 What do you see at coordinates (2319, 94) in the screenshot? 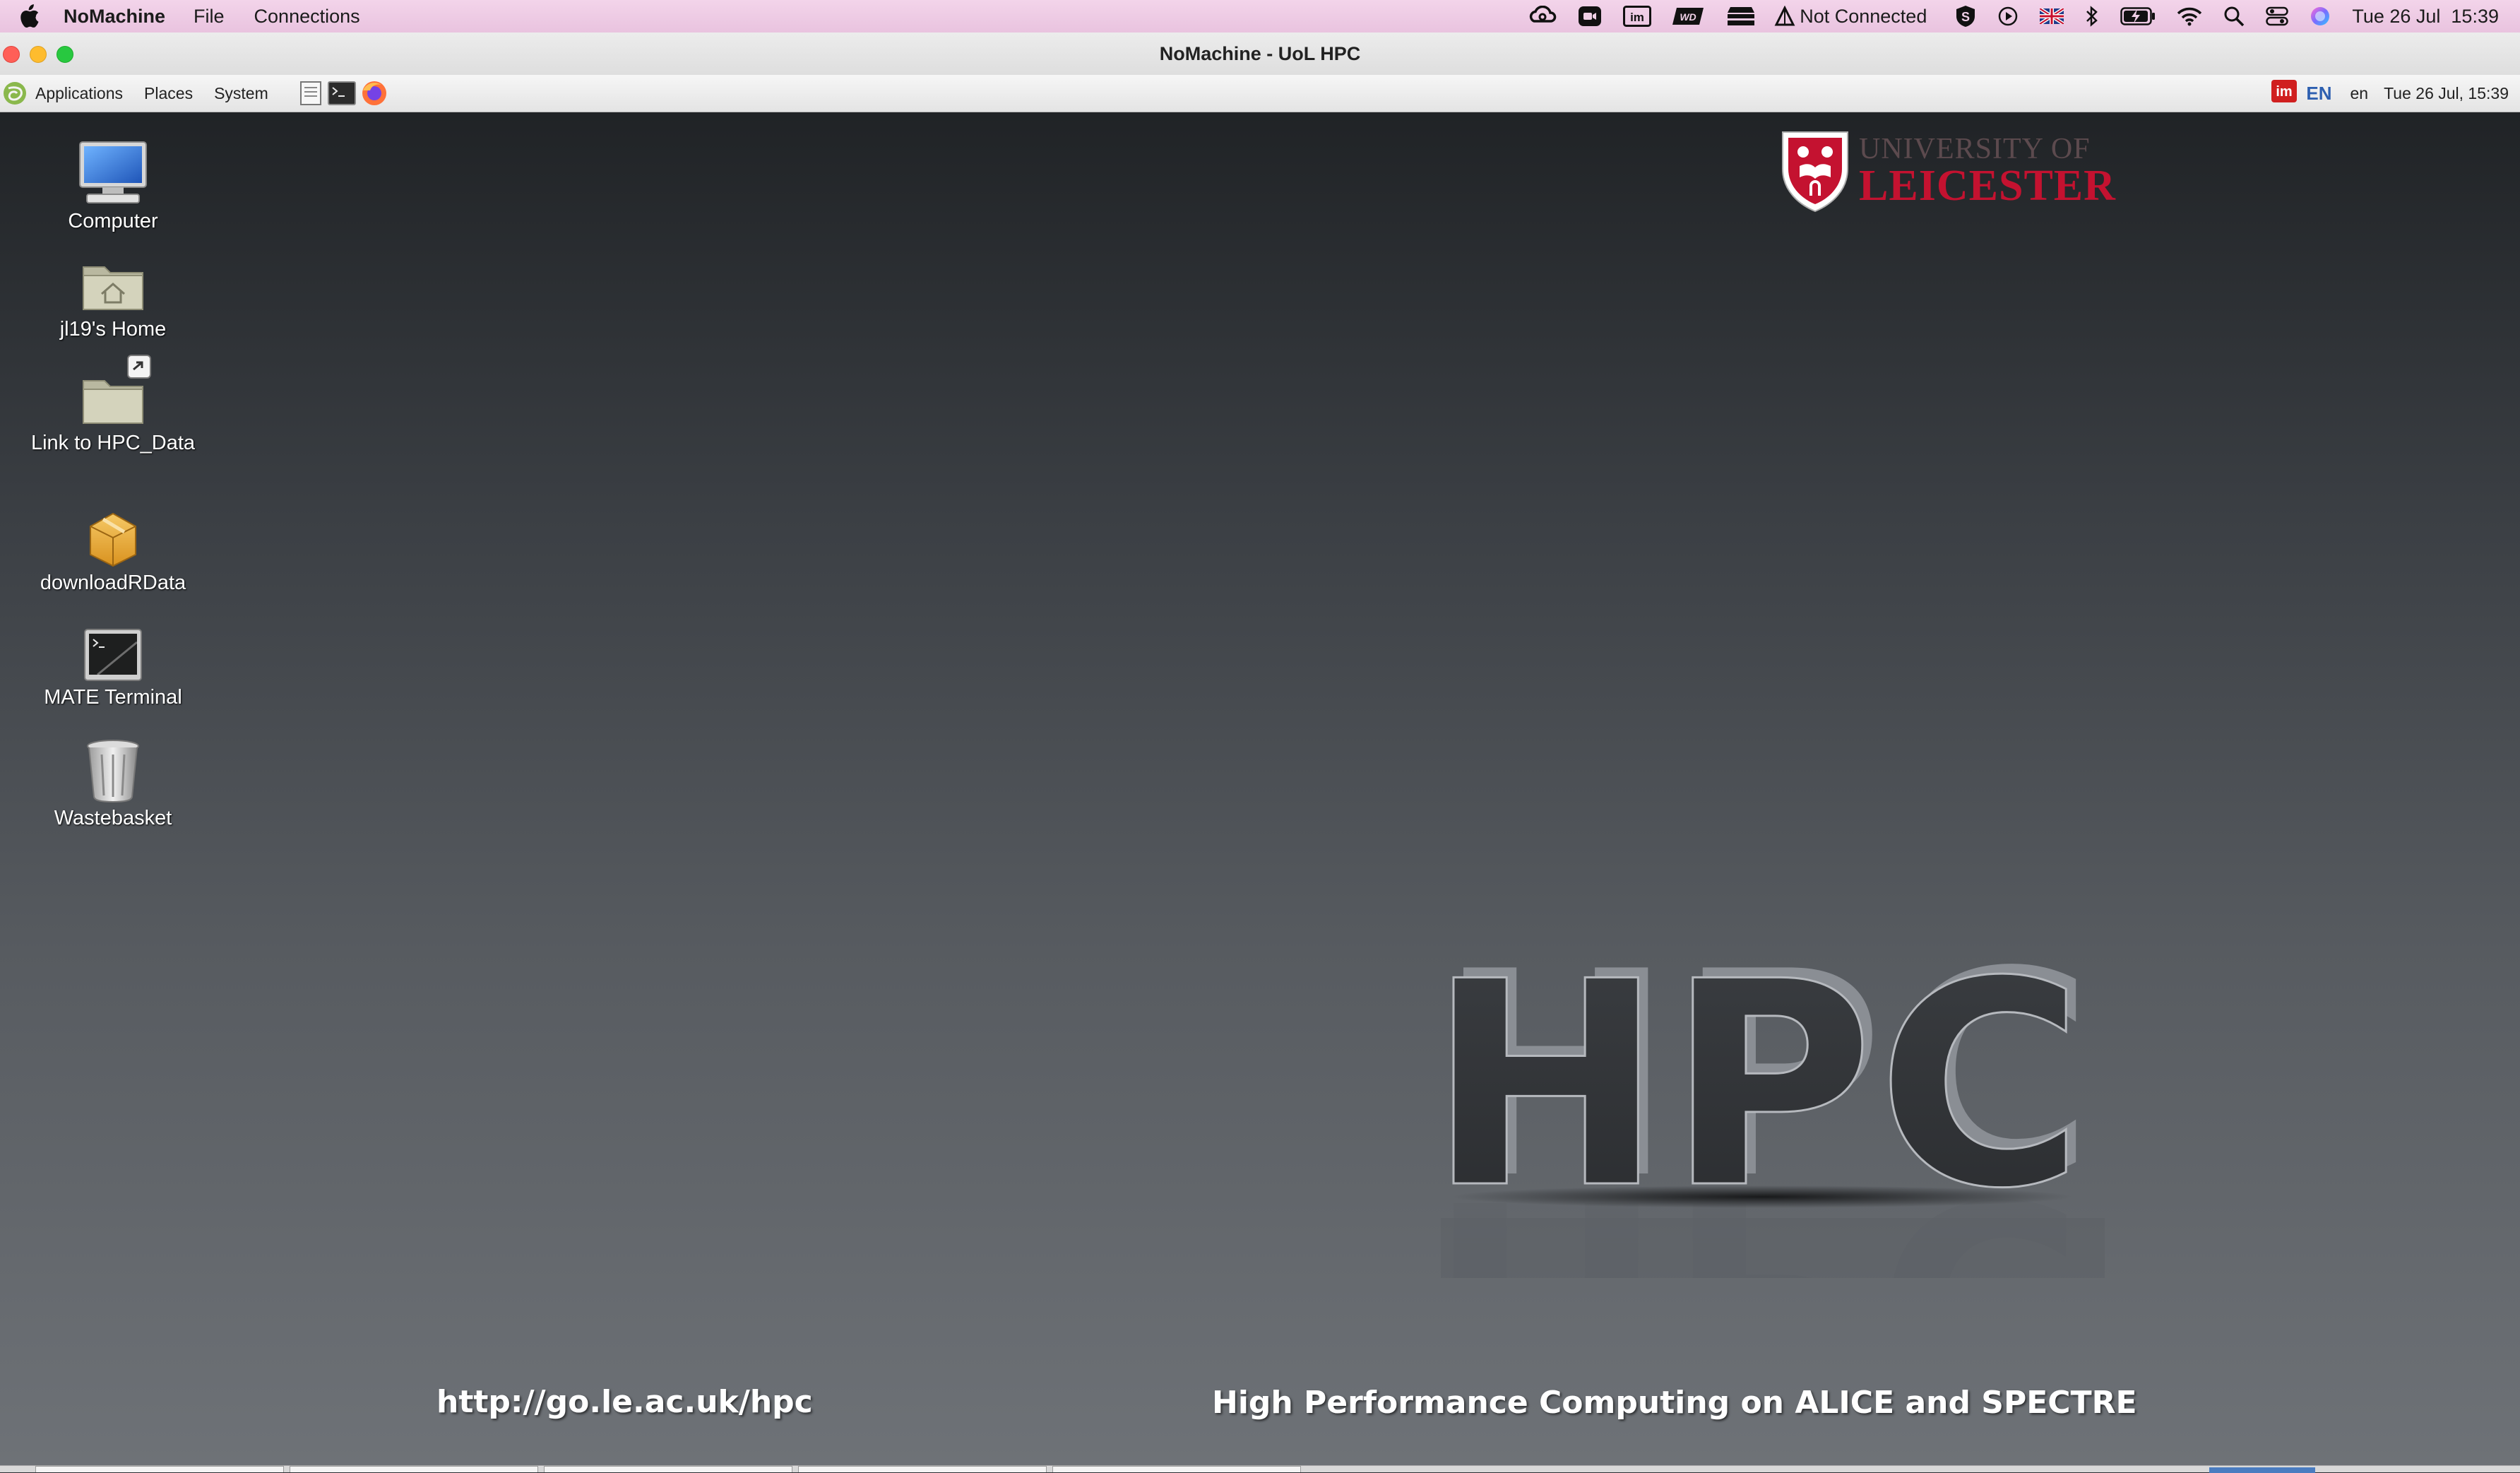
I see `keyboard-layout-indicator: EN` at bounding box center [2319, 94].